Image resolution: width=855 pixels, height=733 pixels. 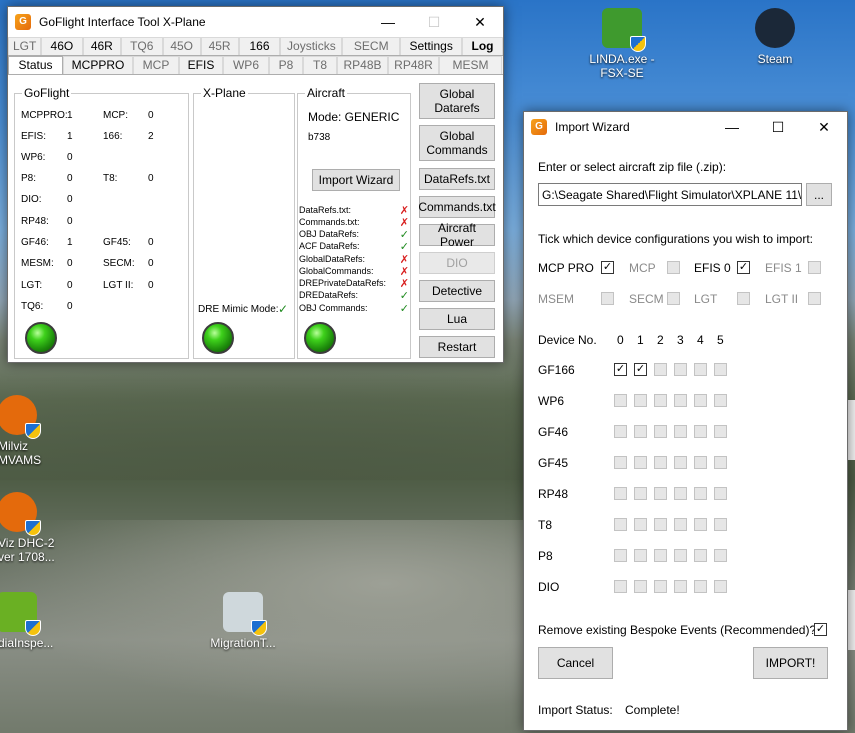 I want to click on tab-46o: 46O, so click(x=61, y=46).